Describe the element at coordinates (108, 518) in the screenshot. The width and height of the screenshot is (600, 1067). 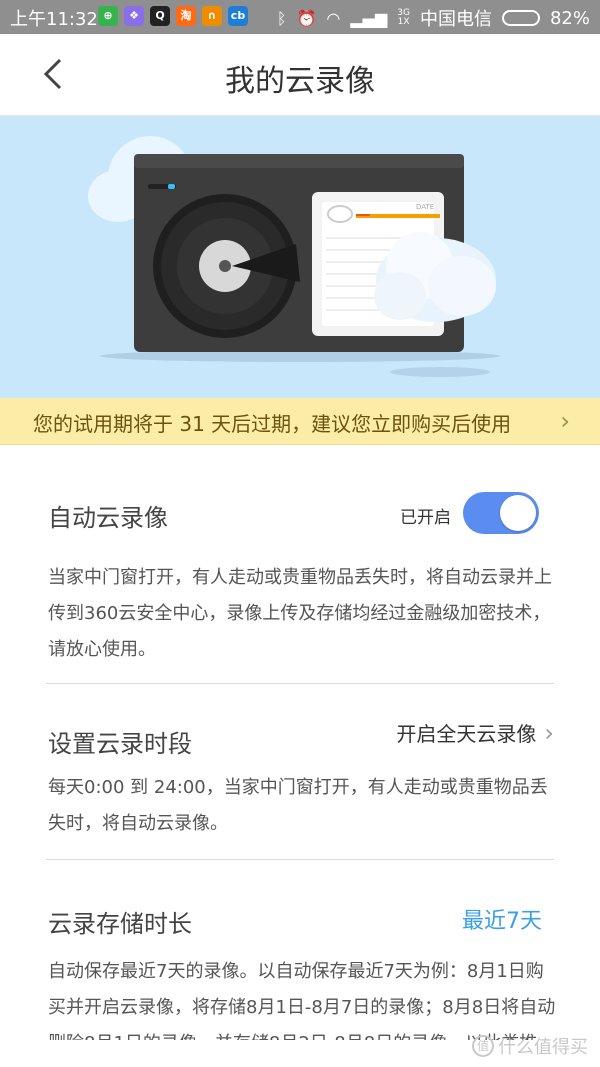
I see `auto-record-title: 自动云录像` at that location.